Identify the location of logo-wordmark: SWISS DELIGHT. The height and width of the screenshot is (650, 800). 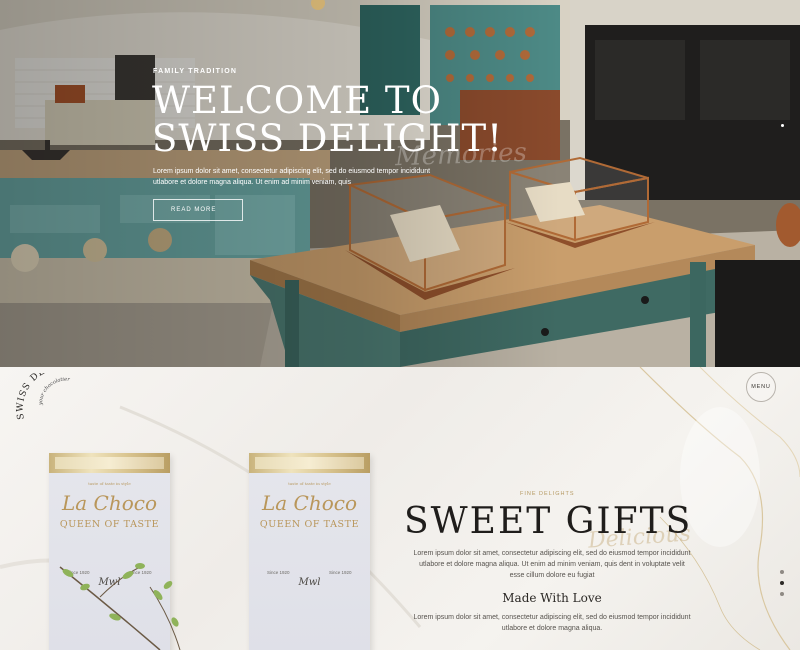
(49, 396).